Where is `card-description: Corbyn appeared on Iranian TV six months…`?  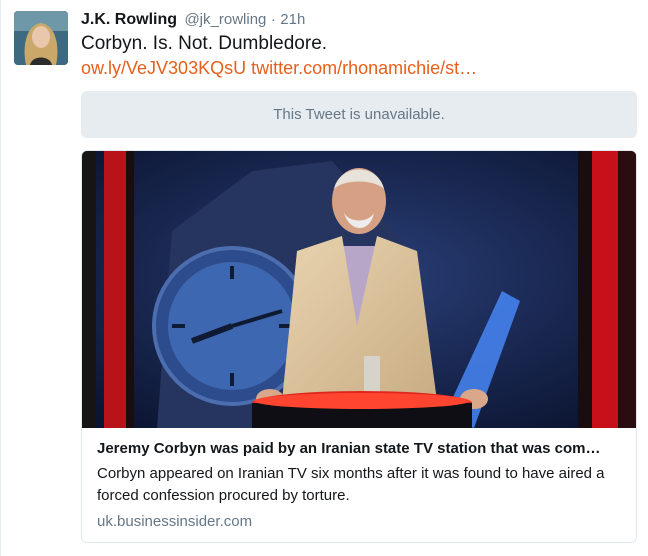
card-description: Corbyn appeared on Iranian TV six months… is located at coordinates (351, 484).